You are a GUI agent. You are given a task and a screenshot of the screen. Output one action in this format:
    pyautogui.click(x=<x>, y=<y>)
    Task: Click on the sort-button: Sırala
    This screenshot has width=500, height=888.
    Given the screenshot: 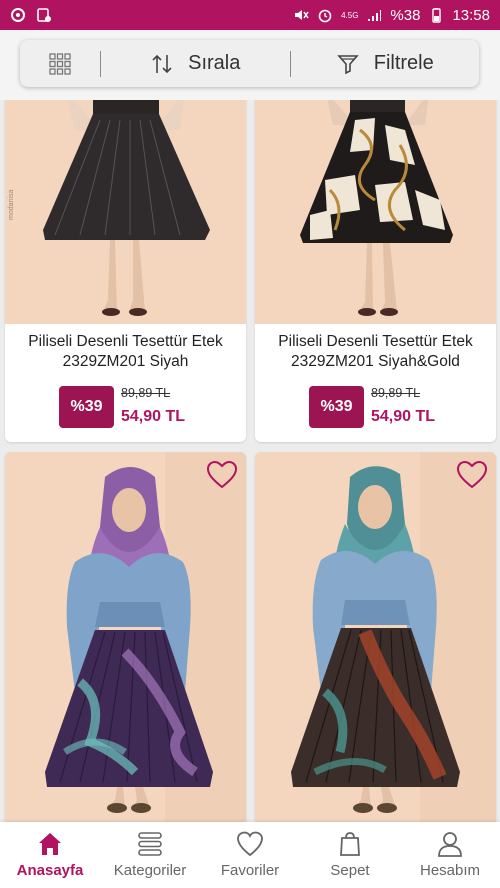 What is the action you would take?
    pyautogui.click(x=195, y=63)
    